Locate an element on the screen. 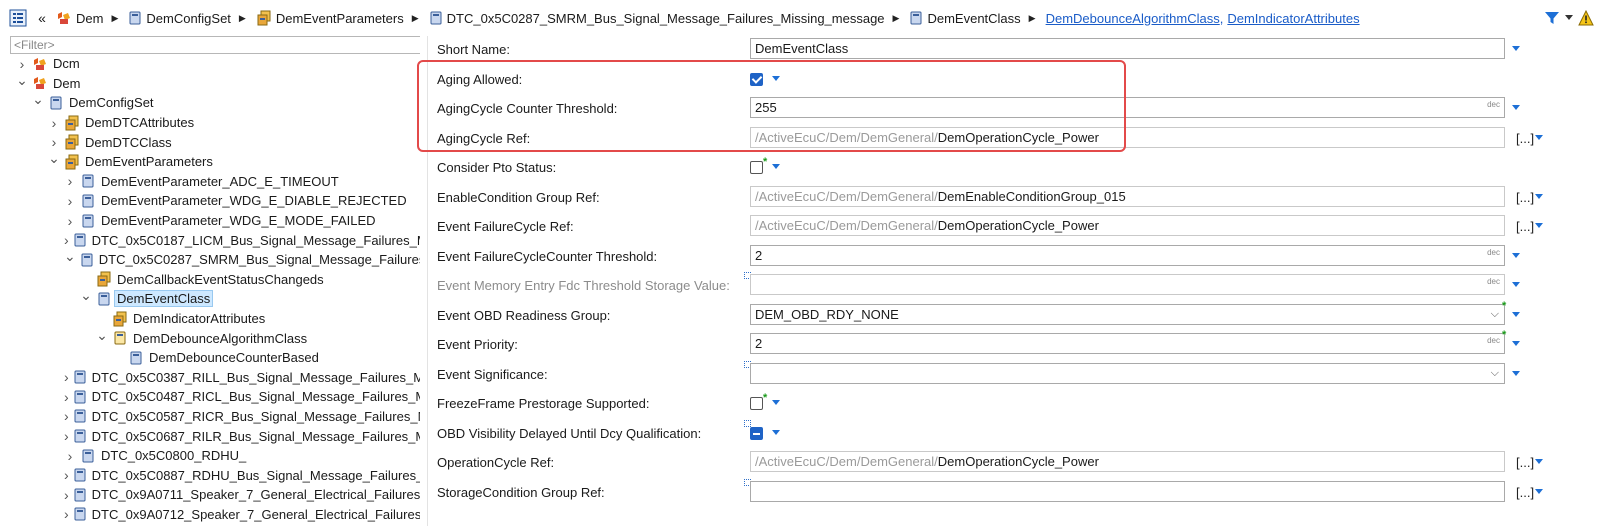 Image resolution: width=1598 pixels, height=526 pixels. priority-dropdown-icon is located at coordinates (1516, 343).